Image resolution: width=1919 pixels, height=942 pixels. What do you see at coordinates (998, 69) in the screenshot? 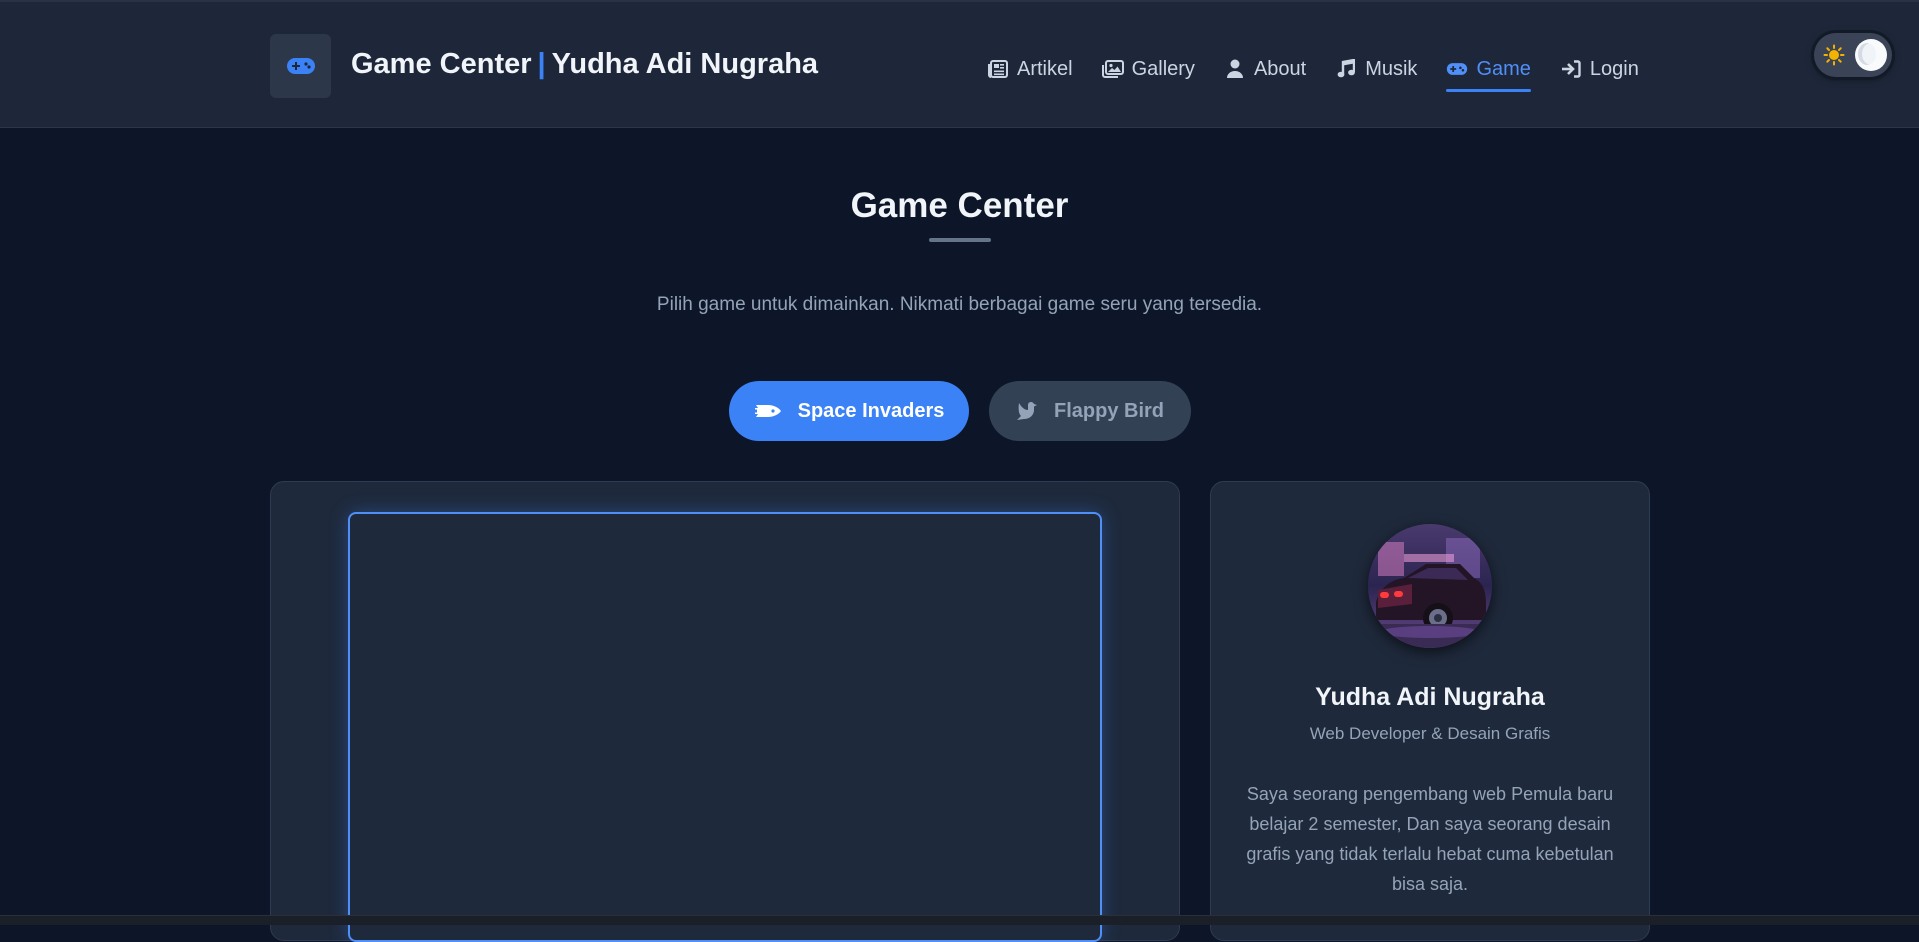
I see `newspaper-icon` at bounding box center [998, 69].